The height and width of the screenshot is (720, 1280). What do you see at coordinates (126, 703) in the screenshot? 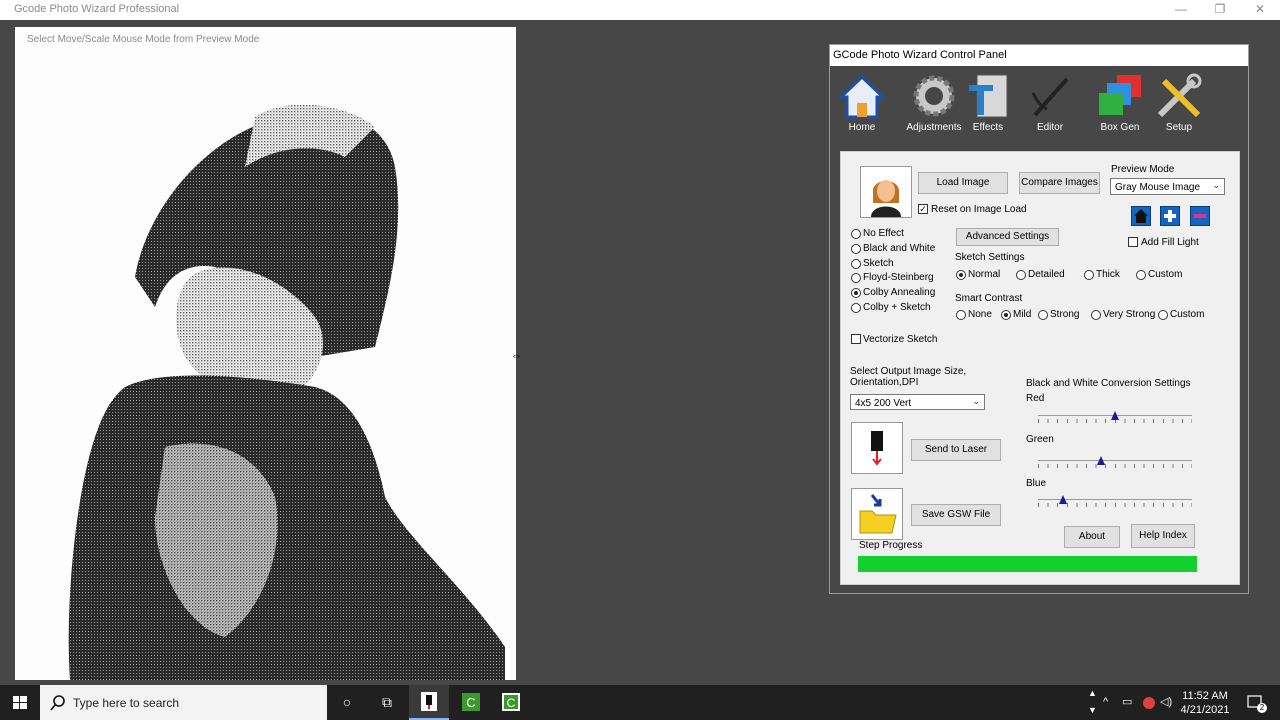
I see `search-placeholder: Type here to search` at bounding box center [126, 703].